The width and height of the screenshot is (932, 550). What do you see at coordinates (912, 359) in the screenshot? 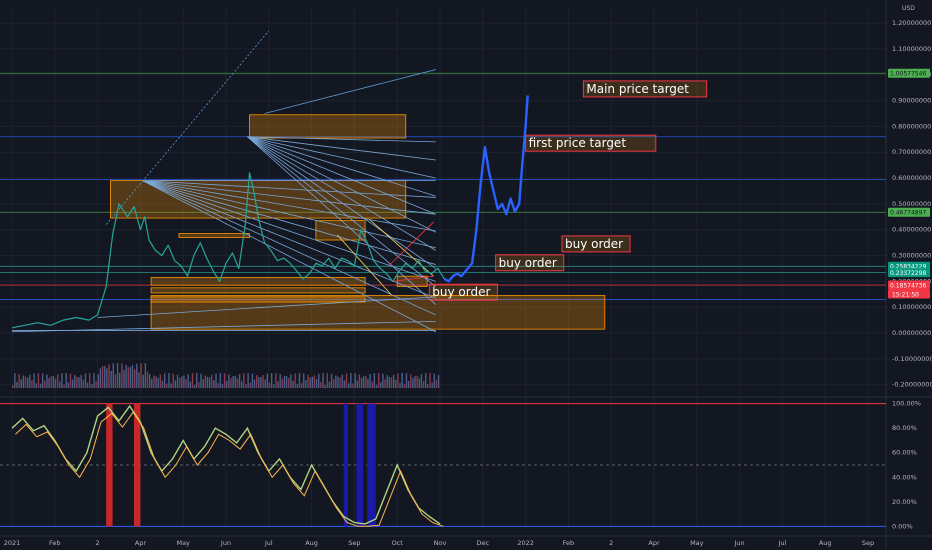
I see `price-tick-label: -0.10000000` at bounding box center [912, 359].